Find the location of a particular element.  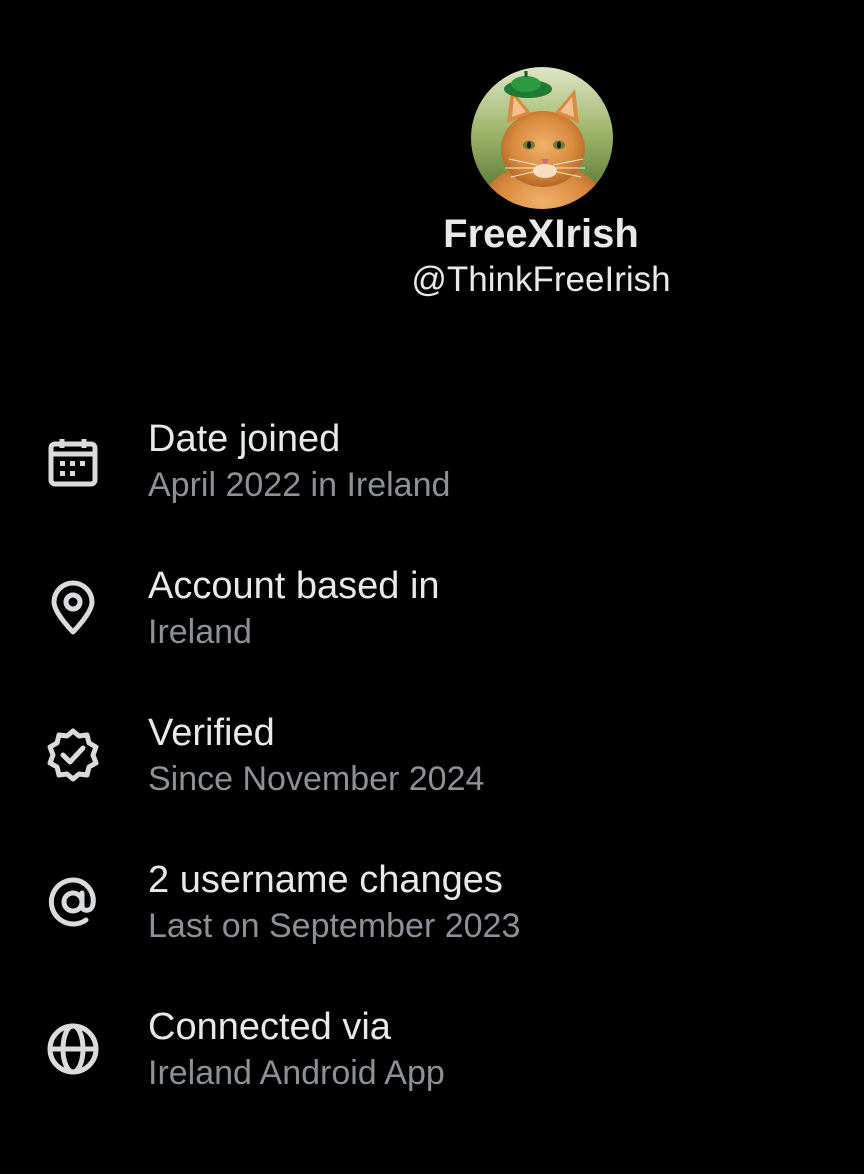

username-handle: @ThinkFreeIrish is located at coordinates (541, 279).